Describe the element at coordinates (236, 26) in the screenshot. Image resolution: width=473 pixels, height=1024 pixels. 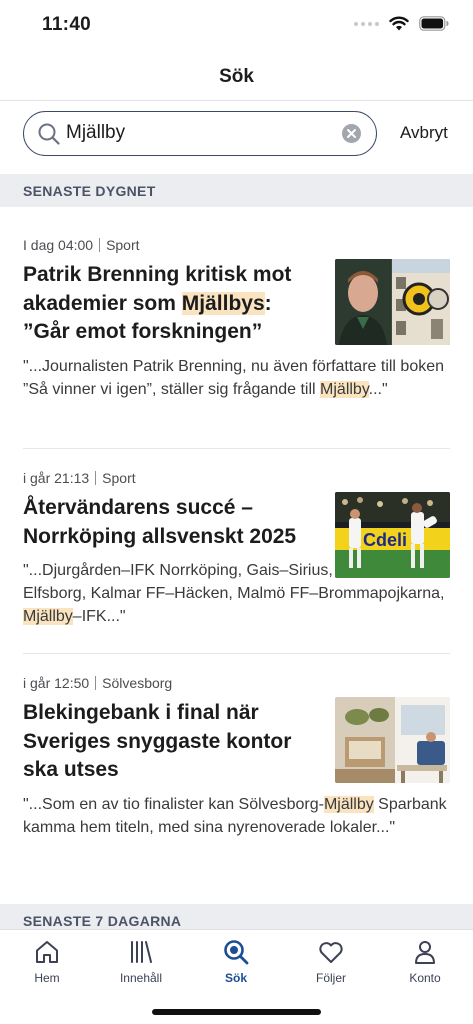
I see `status-bar: 11:40` at that location.